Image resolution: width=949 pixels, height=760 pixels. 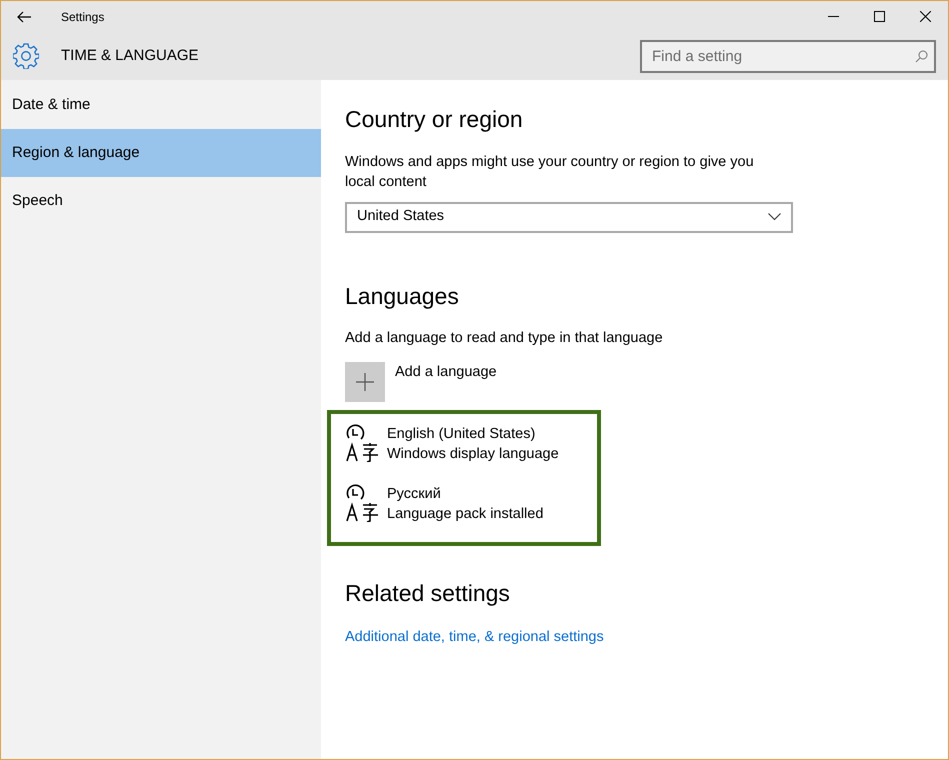 What do you see at coordinates (461, 434) in the screenshot?
I see `language-name: English (United States)` at bounding box center [461, 434].